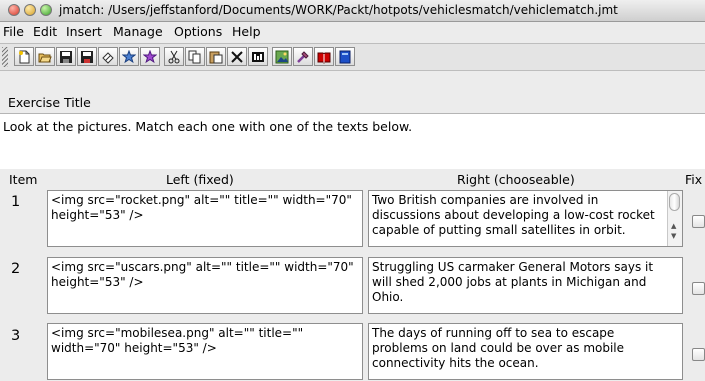 Image resolution: width=705 pixels, height=381 pixels. Describe the element at coordinates (16, 336) in the screenshot. I see `row-number-3: 3` at that location.